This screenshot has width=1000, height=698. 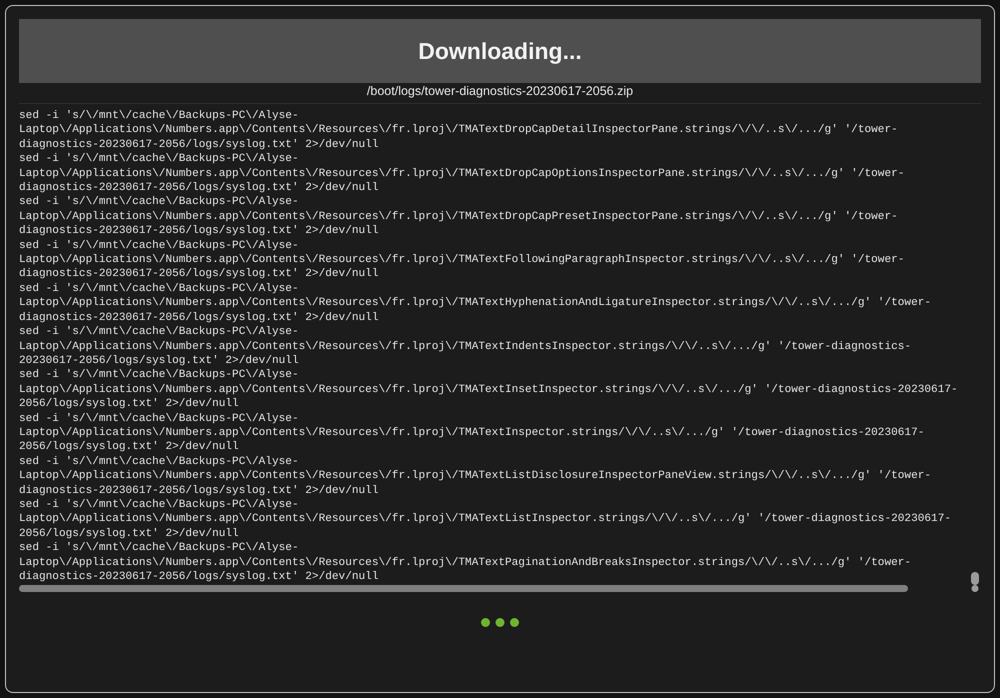 I want to click on loading-dots-icon, so click(x=500, y=623).